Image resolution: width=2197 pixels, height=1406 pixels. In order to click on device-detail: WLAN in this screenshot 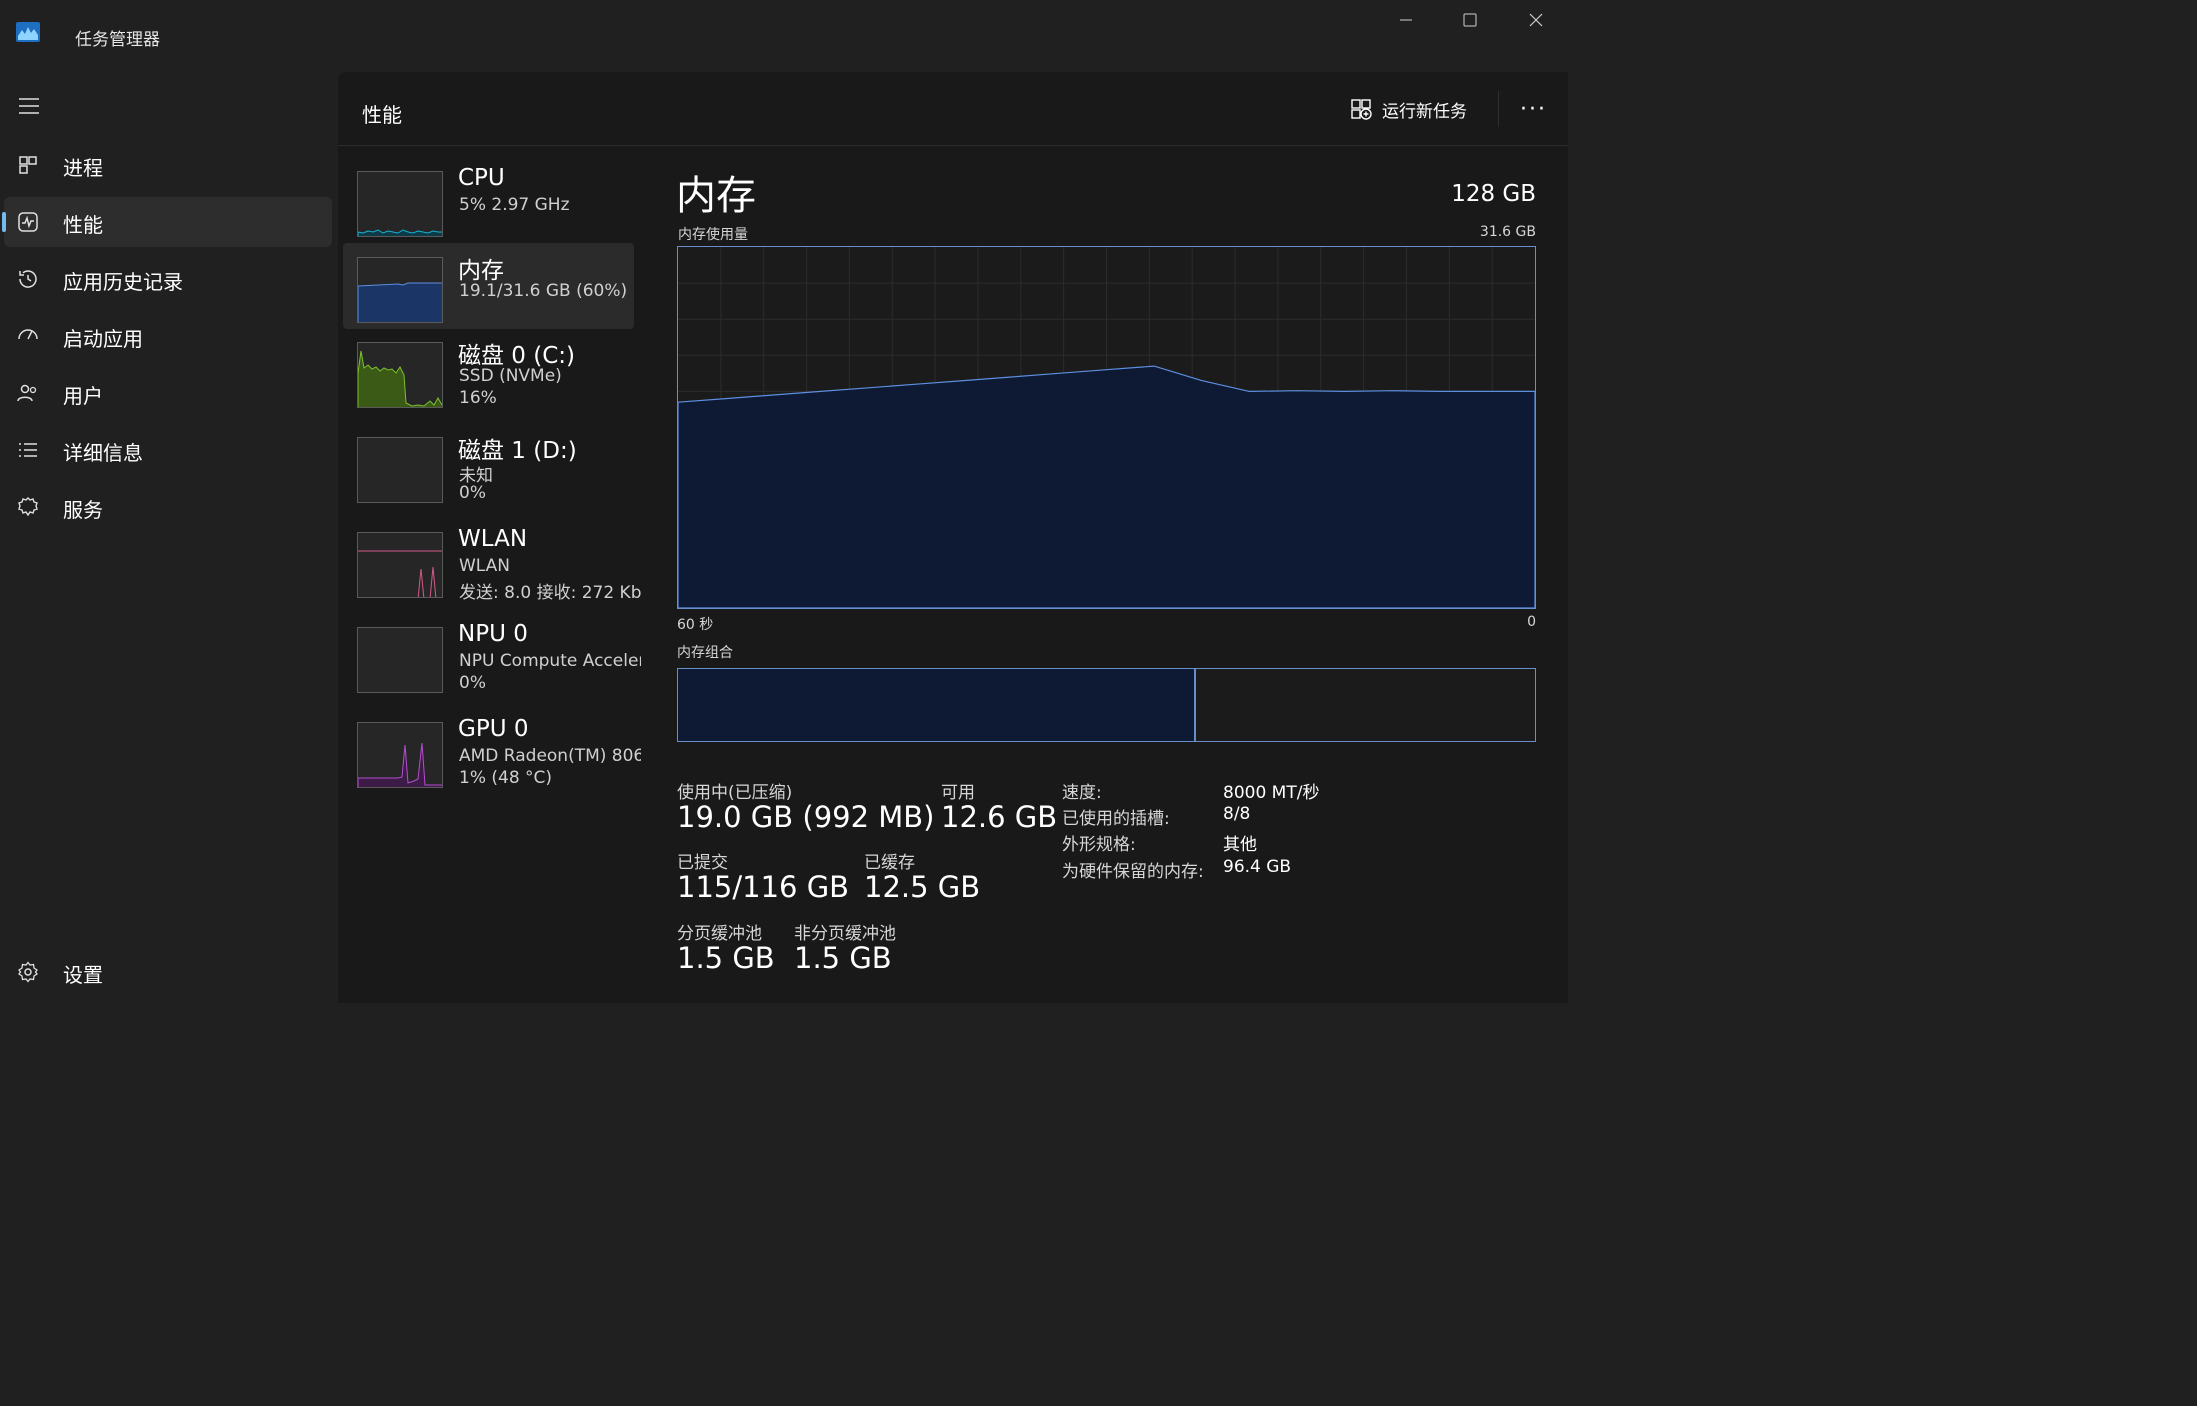, I will do `click(485, 566)`.